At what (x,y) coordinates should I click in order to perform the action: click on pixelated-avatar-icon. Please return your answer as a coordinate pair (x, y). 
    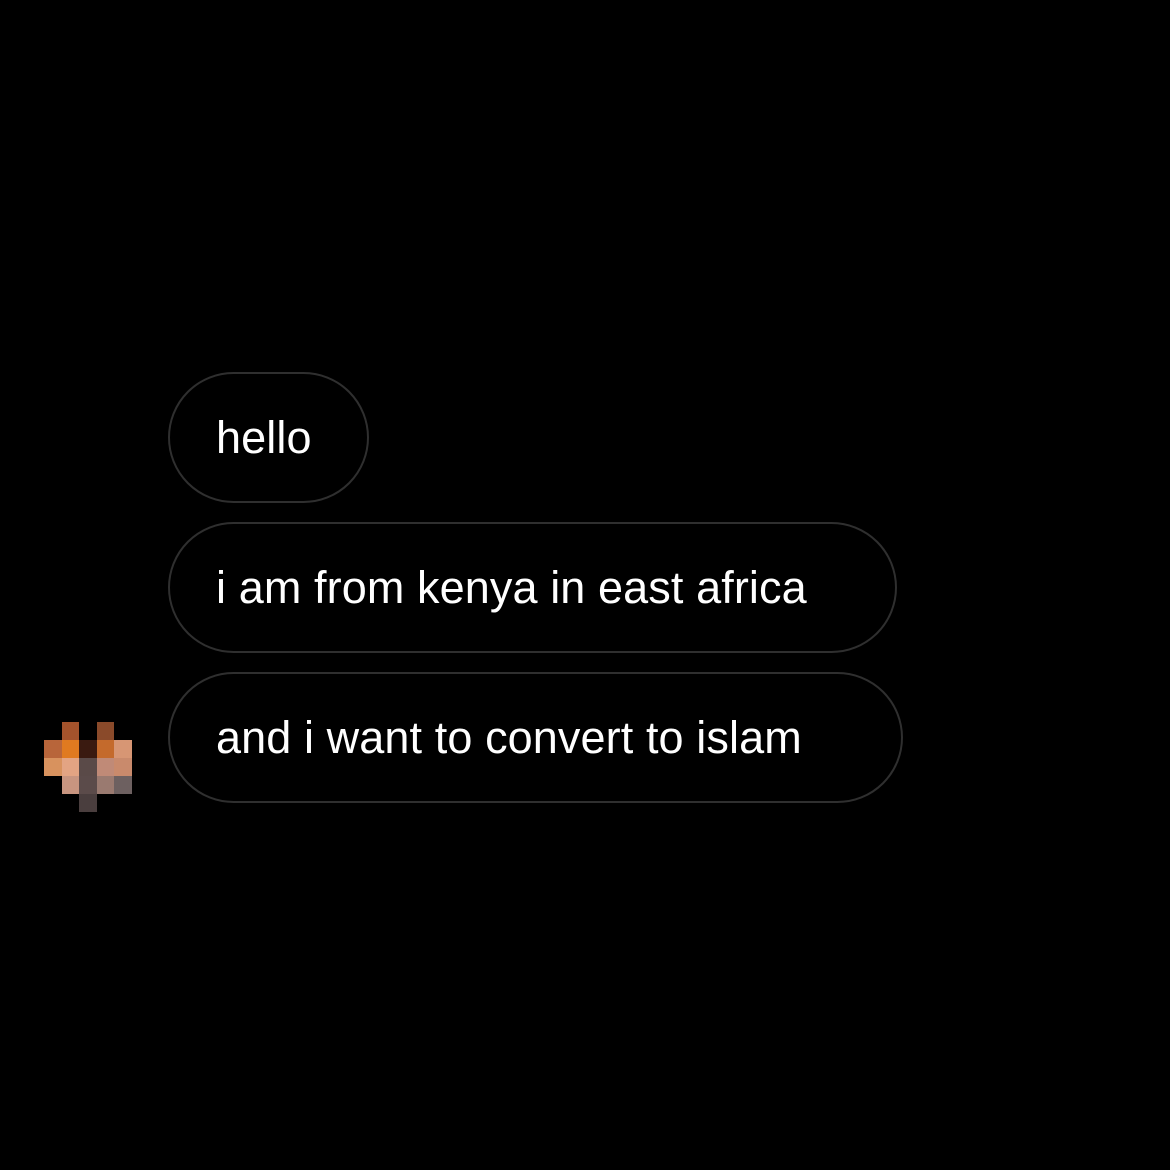
    Looking at the image, I should click on (88, 767).